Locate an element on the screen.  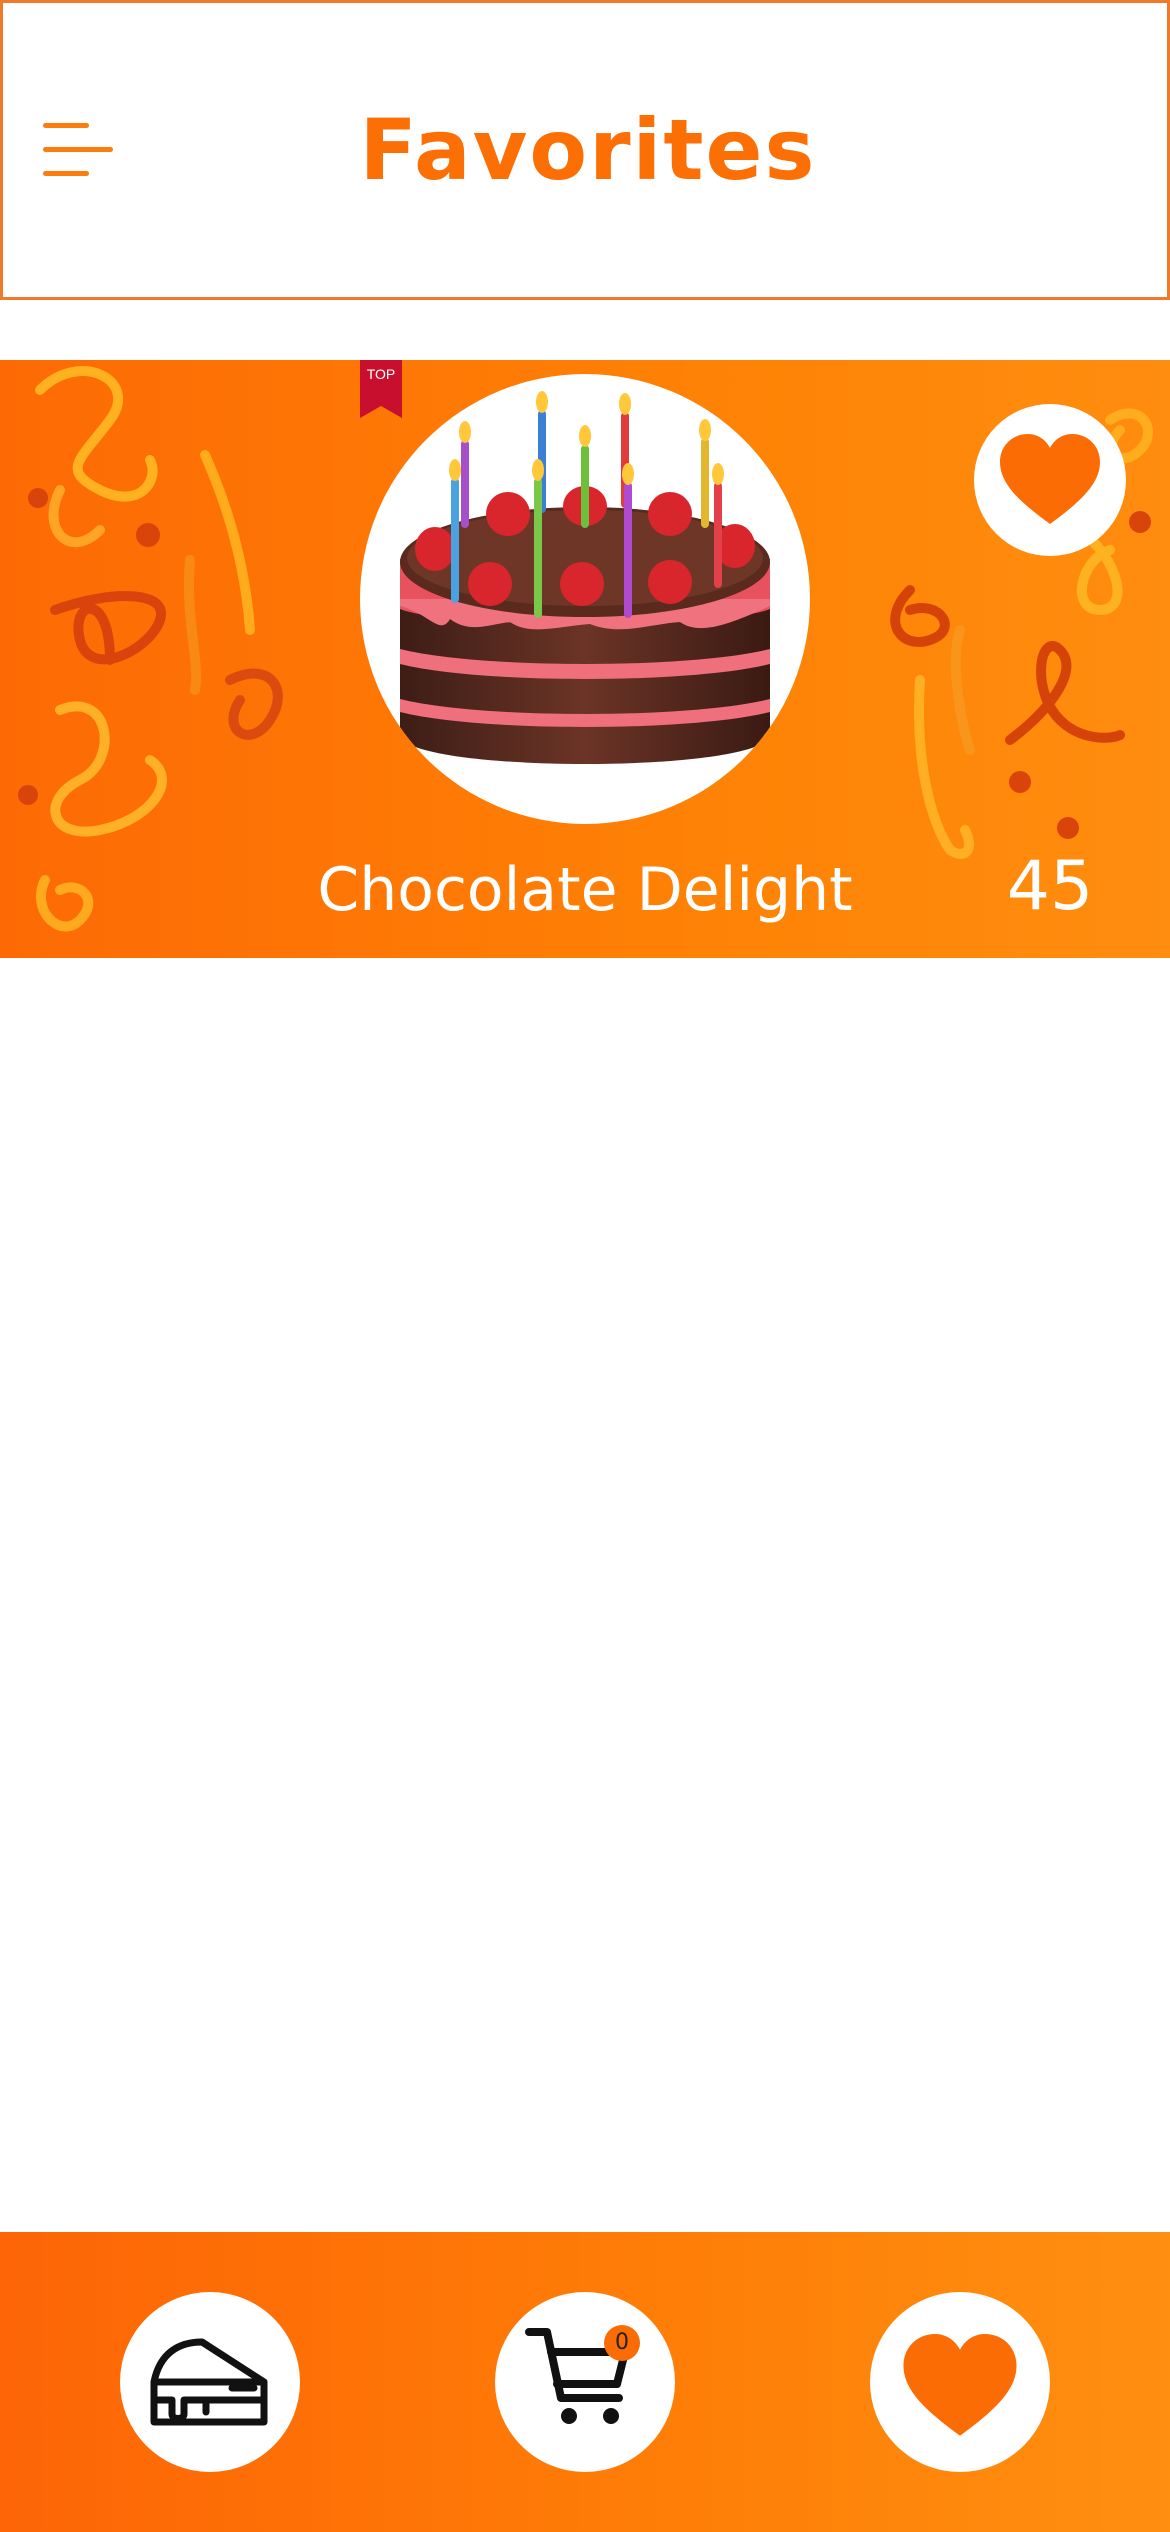
nav-cart-button: 0 is located at coordinates (585, 2382).